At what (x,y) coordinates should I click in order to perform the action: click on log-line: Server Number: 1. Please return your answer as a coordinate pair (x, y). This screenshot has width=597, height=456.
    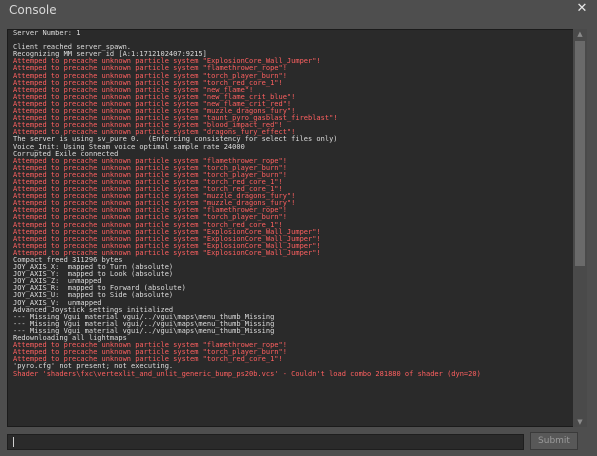
    Looking at the image, I should click on (47, 33).